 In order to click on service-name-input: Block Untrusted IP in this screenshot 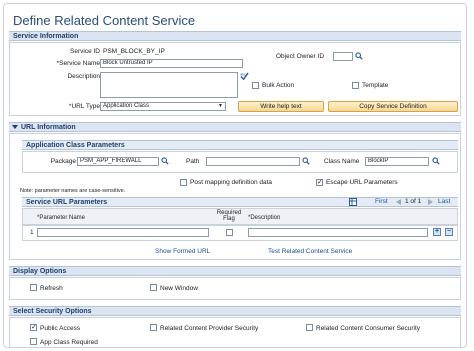, I will do `click(171, 63)`.